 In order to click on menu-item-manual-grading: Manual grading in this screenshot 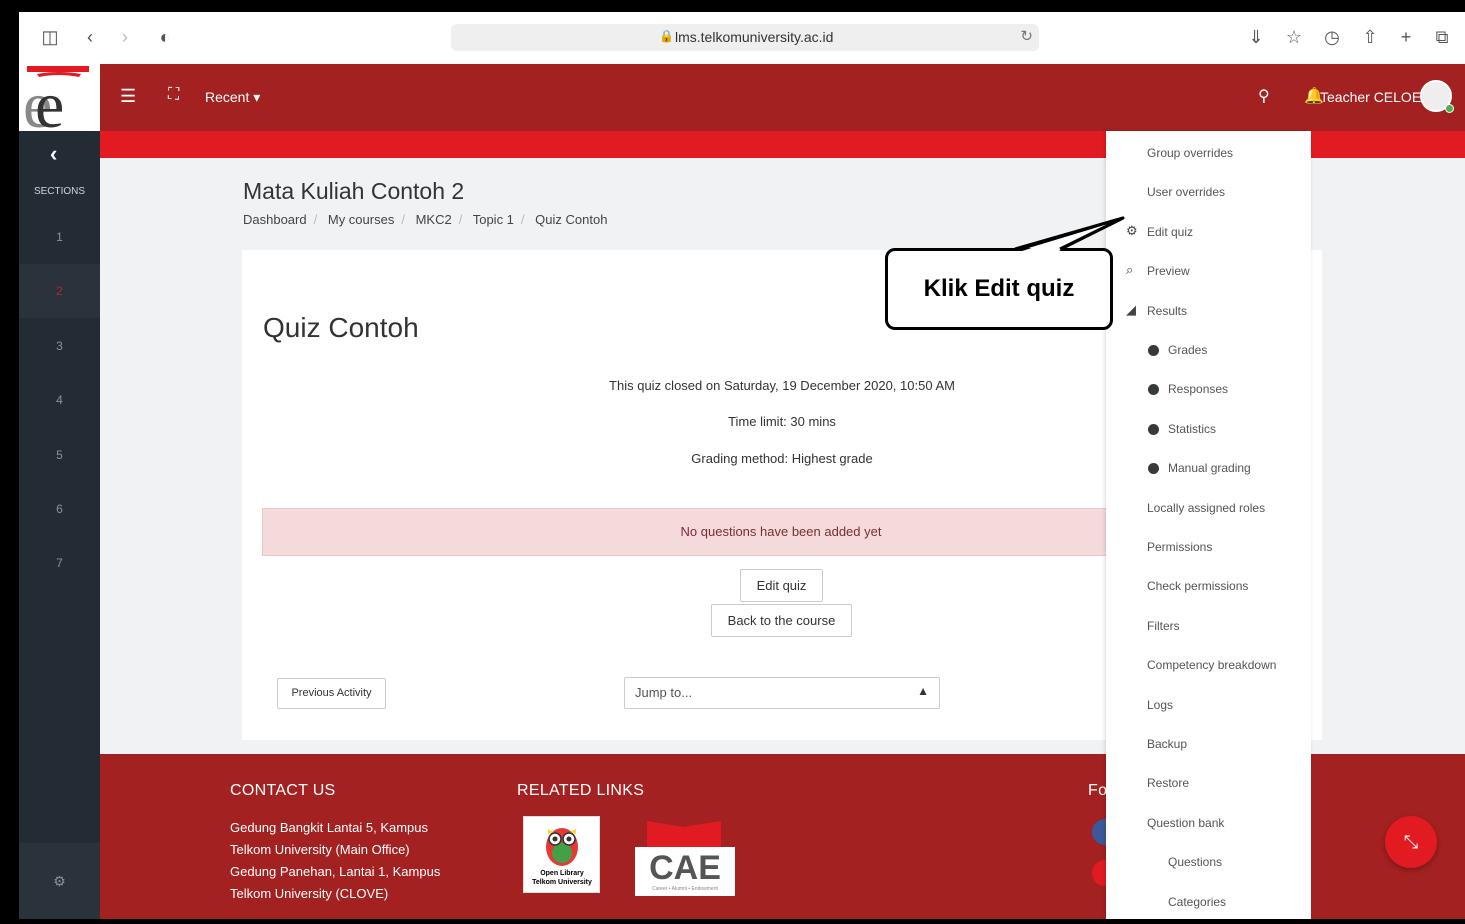, I will do `click(1208, 468)`.